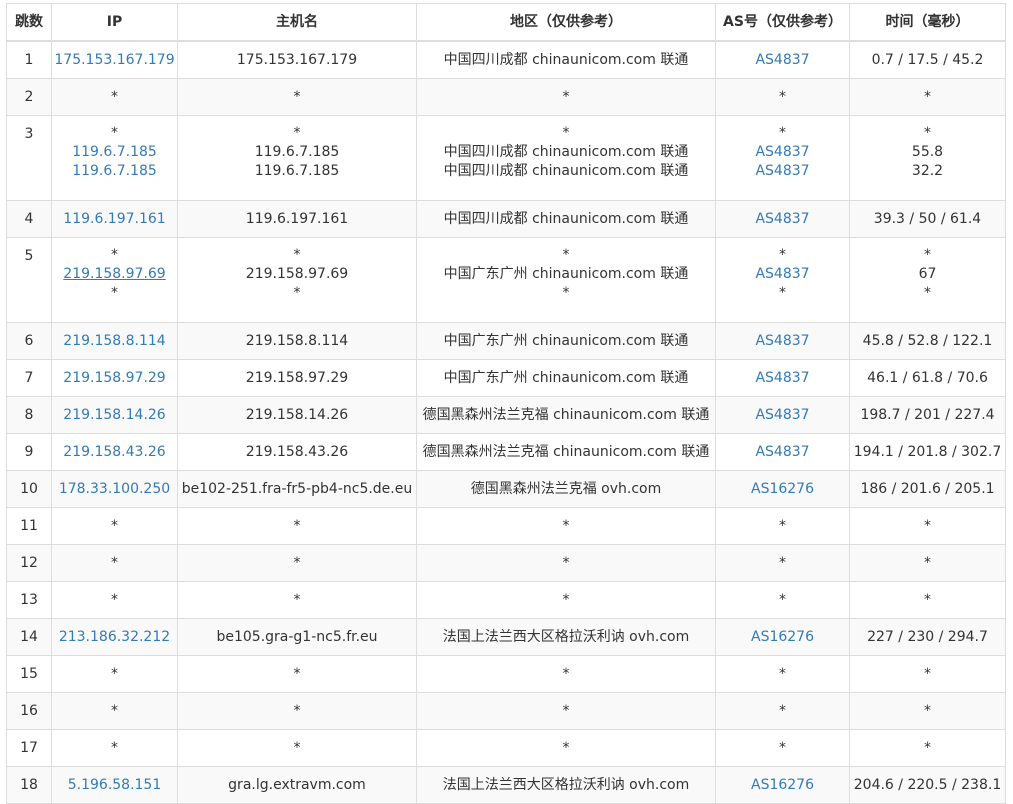 Image resolution: width=1013 pixels, height=804 pixels. Describe the element at coordinates (297, 59) in the screenshot. I see `host-value: 175.153.167.179` at that location.